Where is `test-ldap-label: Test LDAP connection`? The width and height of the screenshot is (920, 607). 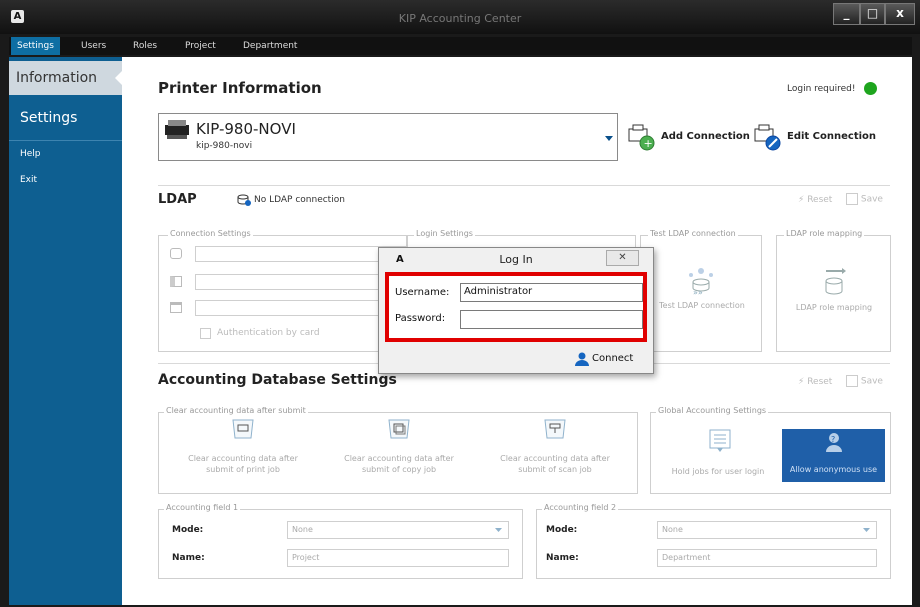 test-ldap-label: Test LDAP connection is located at coordinates (702, 305).